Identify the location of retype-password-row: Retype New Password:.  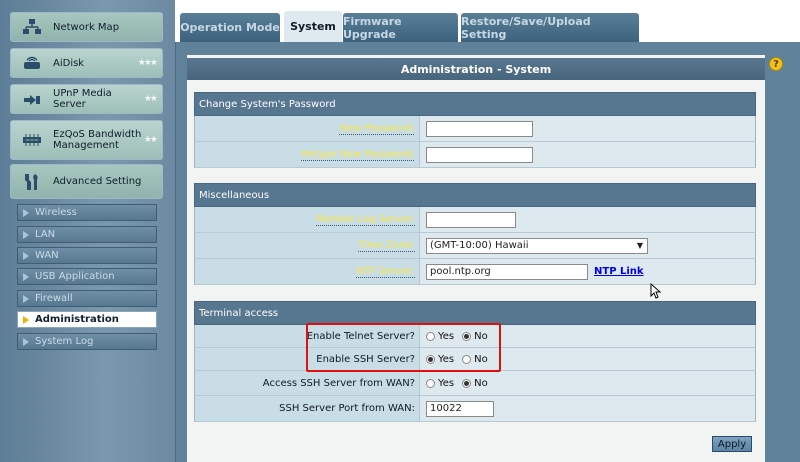
(475, 155).